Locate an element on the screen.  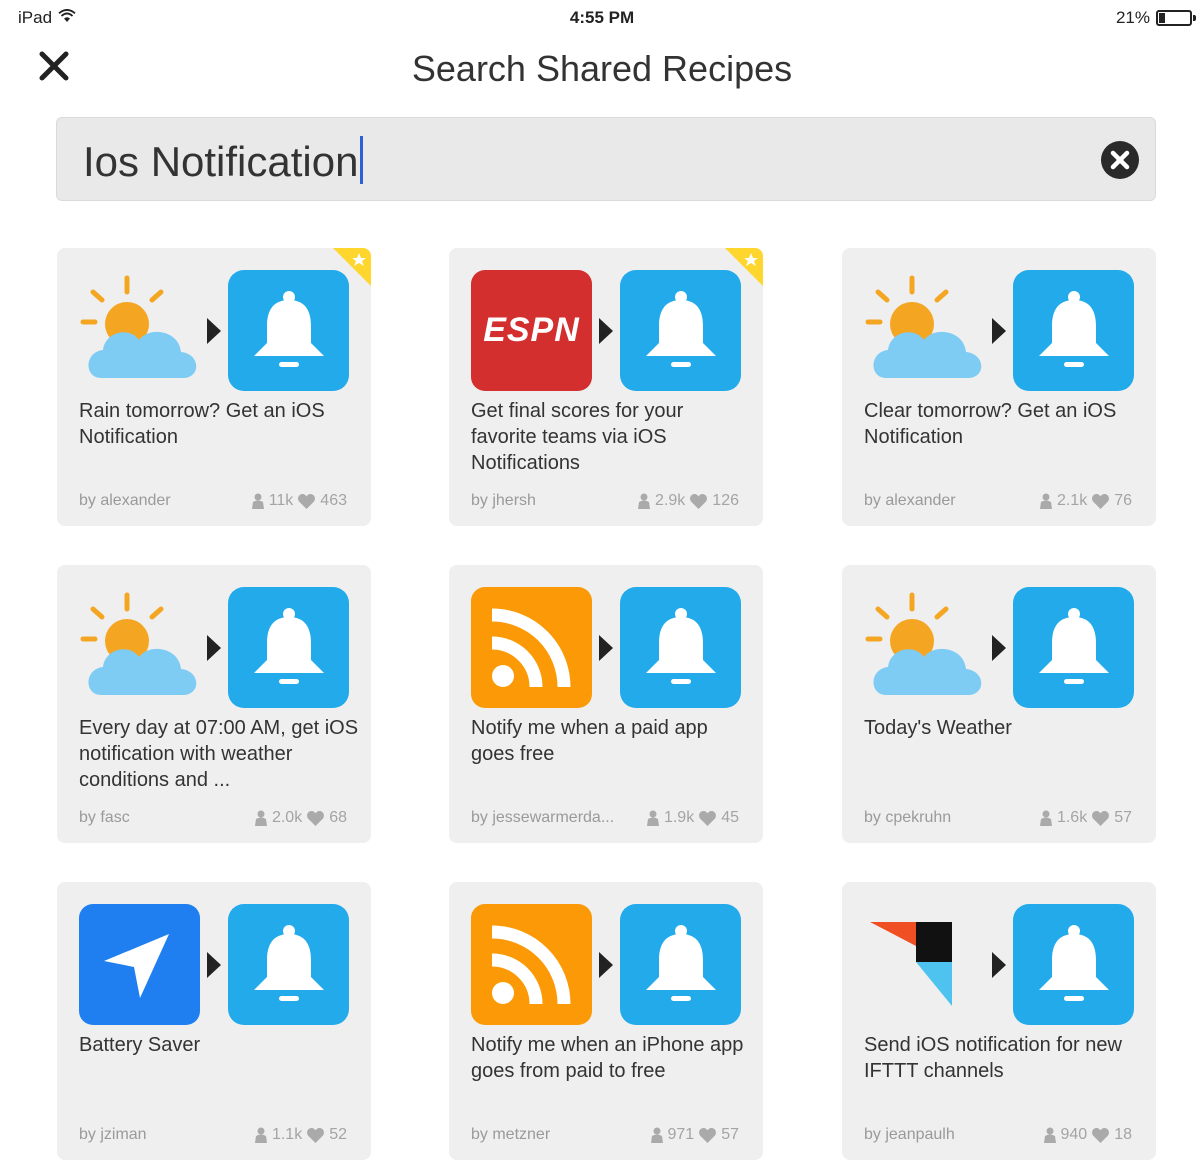
recipe-card: Battery Saver by jziman 1.1k 52 is located at coordinates (214, 1021).